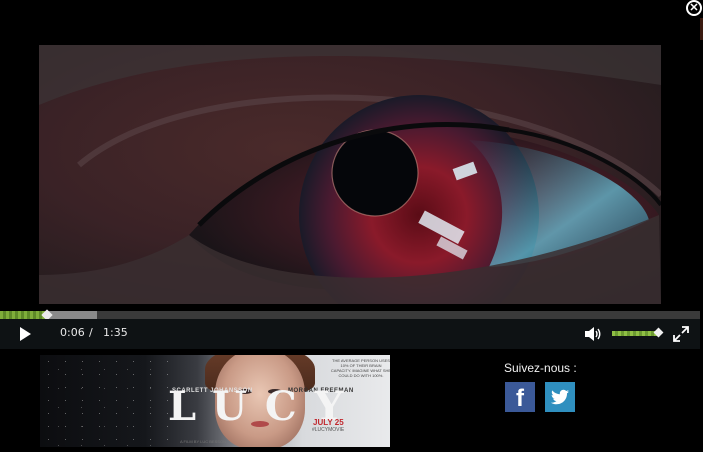  Describe the element at coordinates (25, 334) in the screenshot. I see `play-icon` at that location.